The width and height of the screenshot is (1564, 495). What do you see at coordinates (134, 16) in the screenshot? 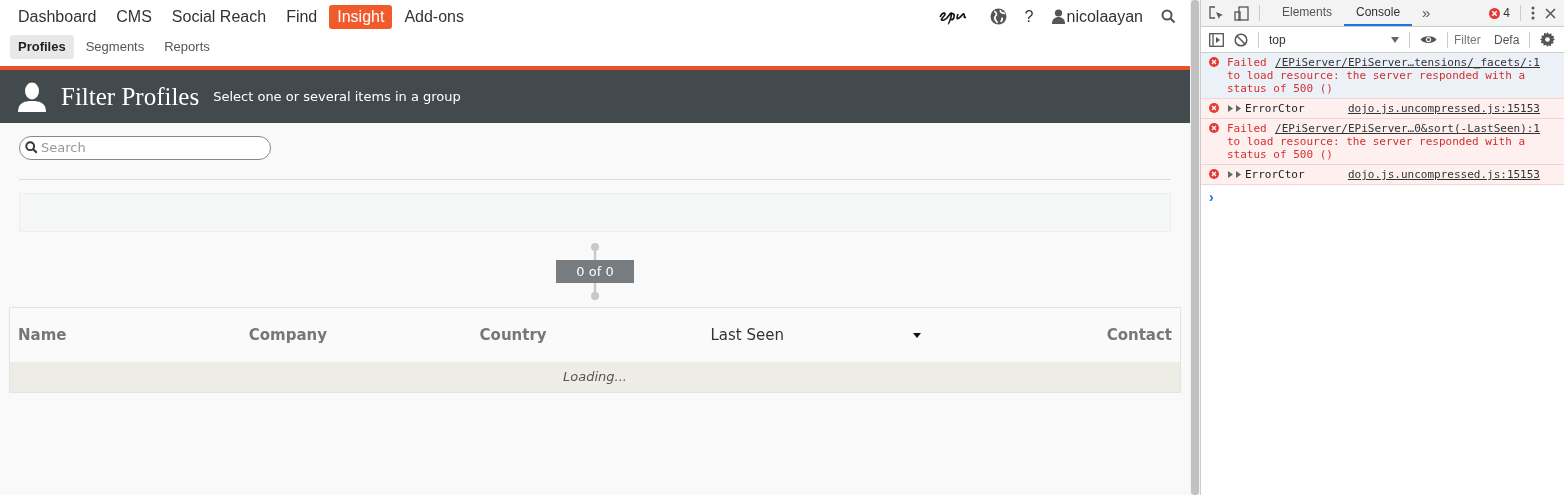
I see `nav-tab: CMS` at bounding box center [134, 16].